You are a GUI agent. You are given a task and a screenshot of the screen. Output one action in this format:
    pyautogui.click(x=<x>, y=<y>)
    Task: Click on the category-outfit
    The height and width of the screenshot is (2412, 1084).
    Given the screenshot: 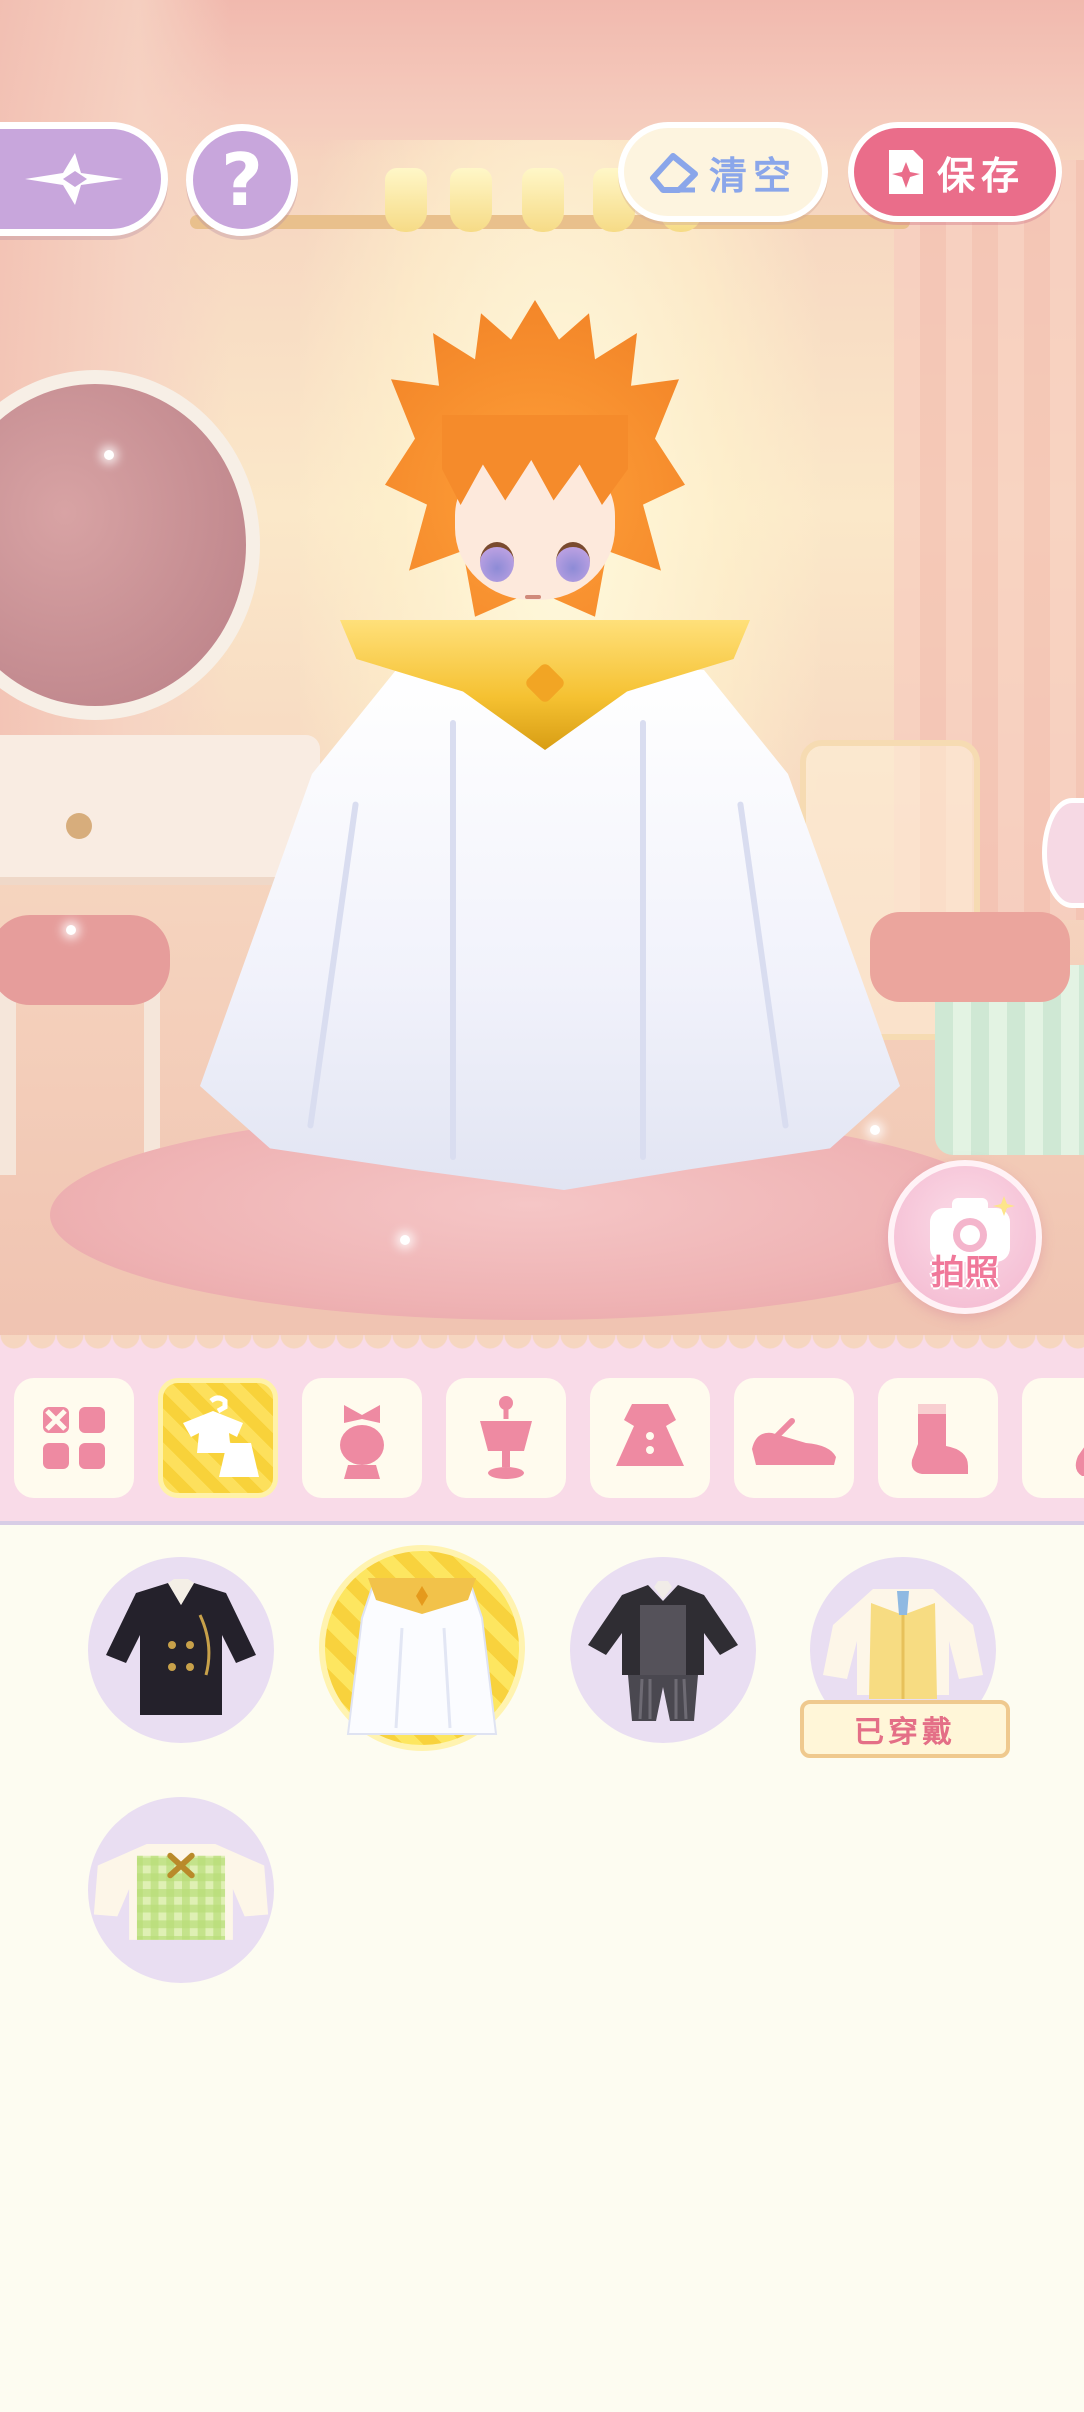 What is the action you would take?
    pyautogui.click(x=218, y=1438)
    